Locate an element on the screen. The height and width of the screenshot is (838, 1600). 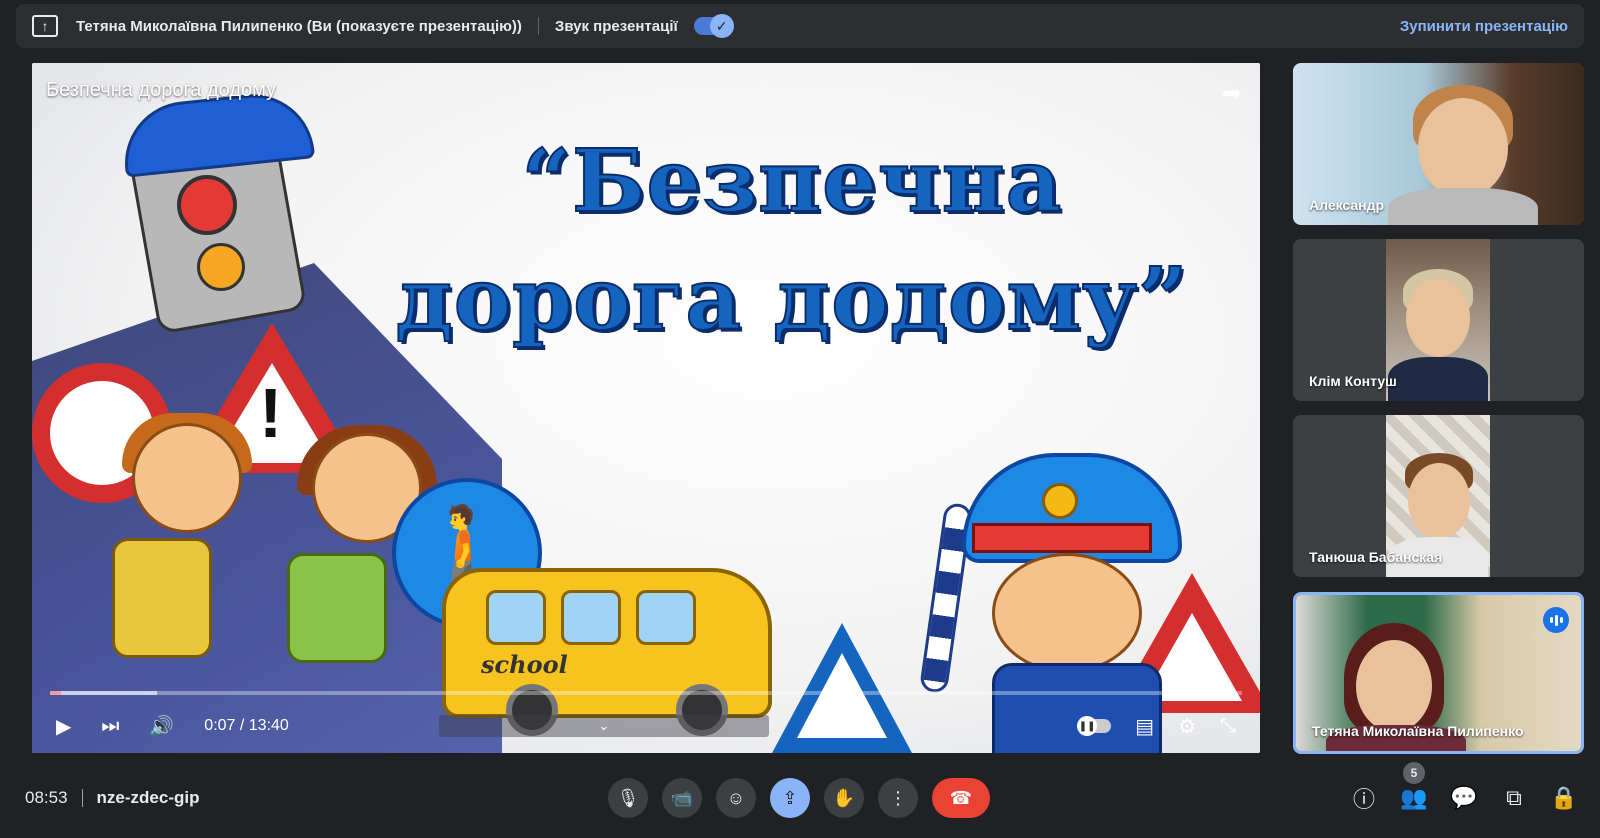
school-bus: school is located at coordinates (607, 652).